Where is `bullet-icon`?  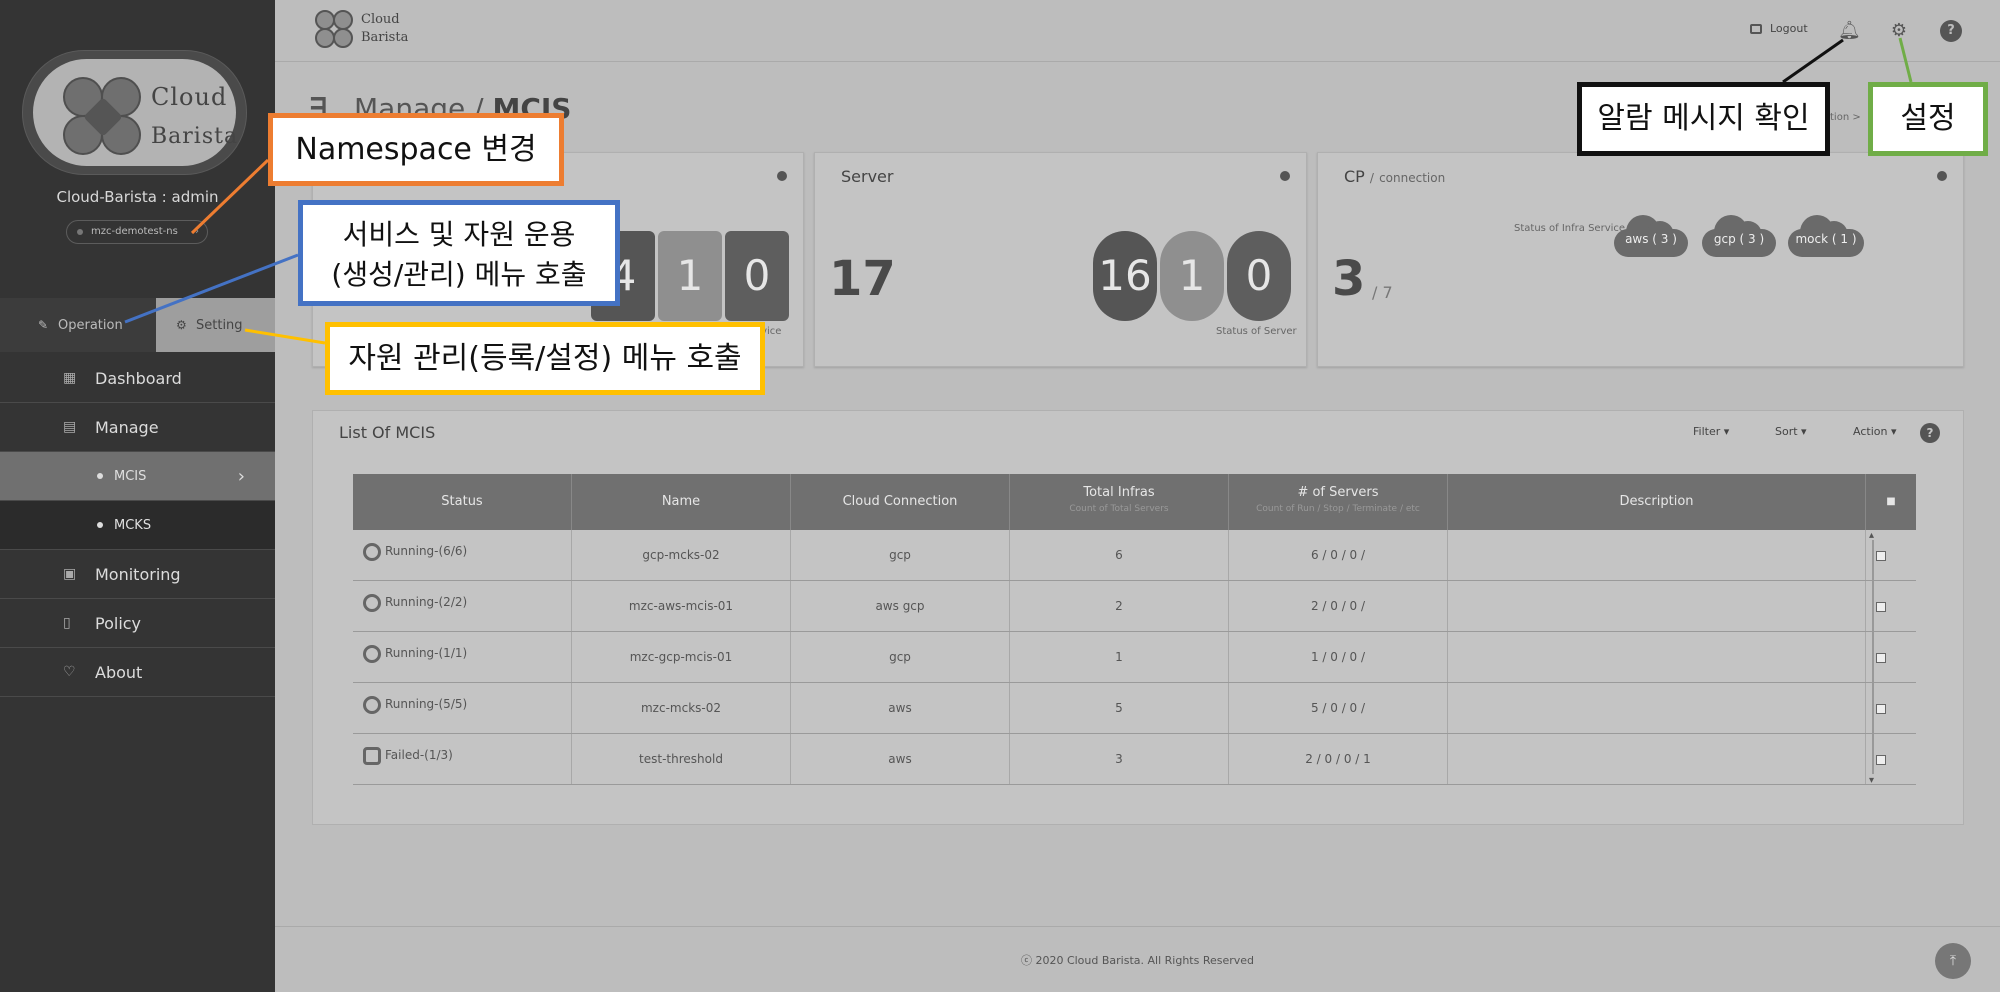
bullet-icon is located at coordinates (100, 476).